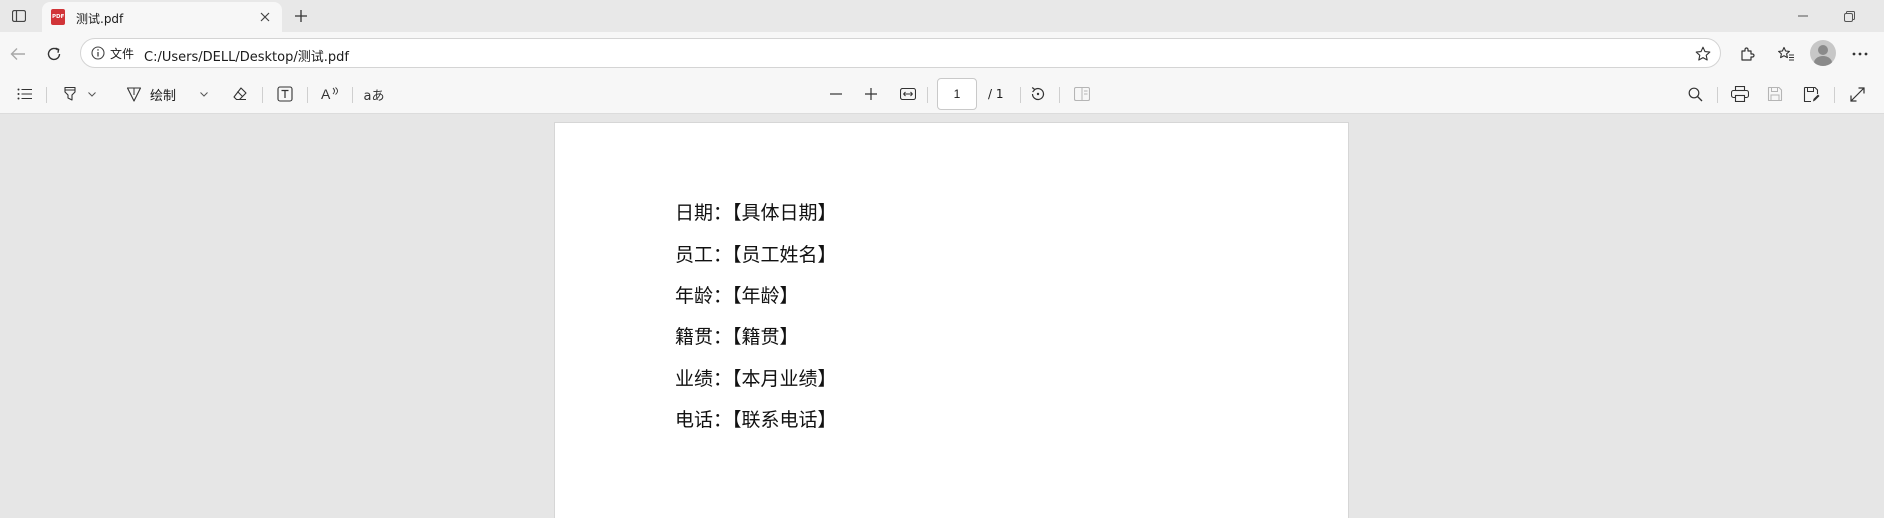 The width and height of the screenshot is (1884, 518). I want to click on favorites-button, so click(1786, 54).